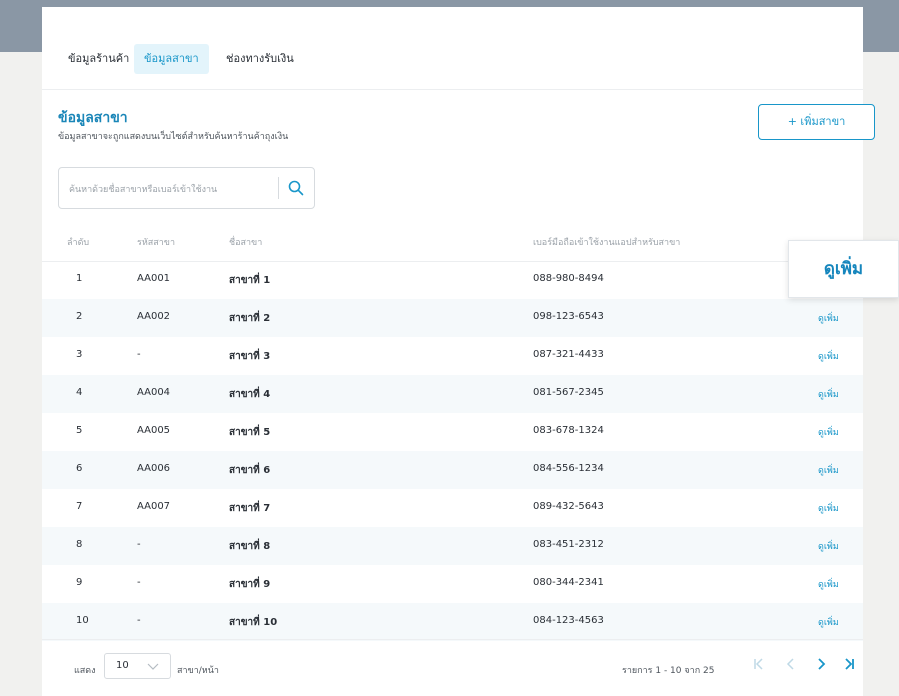 Image resolution: width=899 pixels, height=696 pixels. I want to click on cell-no: 4, so click(79, 392).